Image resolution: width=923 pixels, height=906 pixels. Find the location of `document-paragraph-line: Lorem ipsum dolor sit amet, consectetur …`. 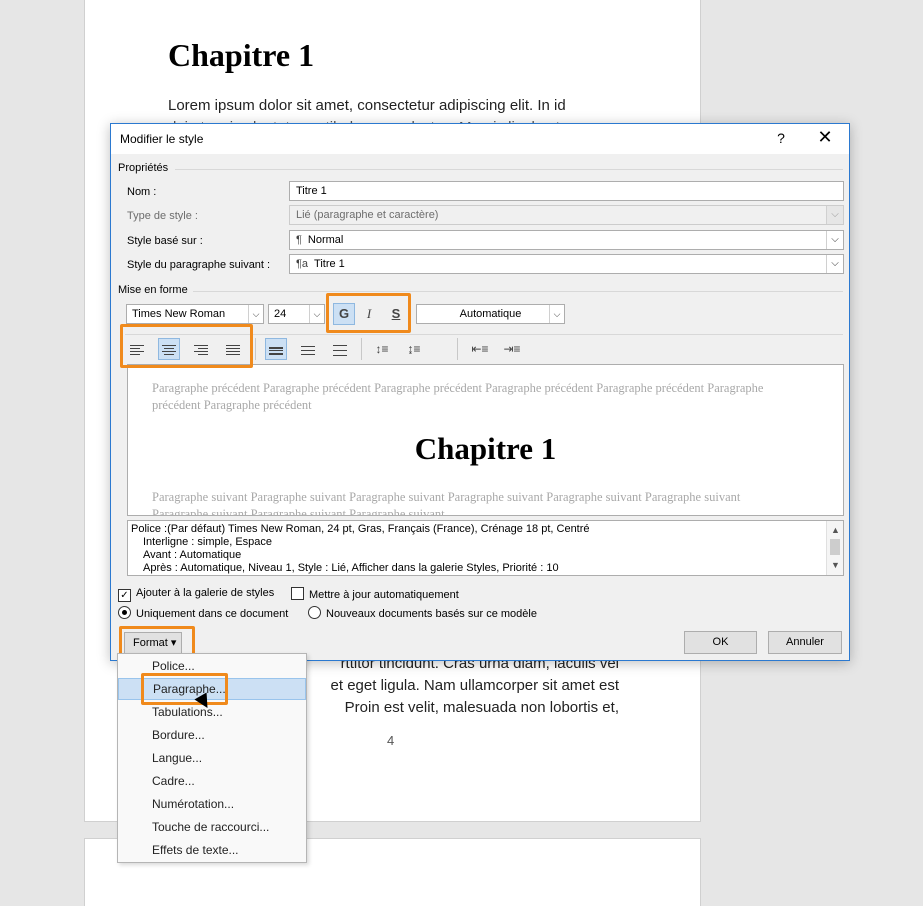

document-paragraph-line: Lorem ipsum dolor sit amet, consectetur … is located at coordinates (367, 105).